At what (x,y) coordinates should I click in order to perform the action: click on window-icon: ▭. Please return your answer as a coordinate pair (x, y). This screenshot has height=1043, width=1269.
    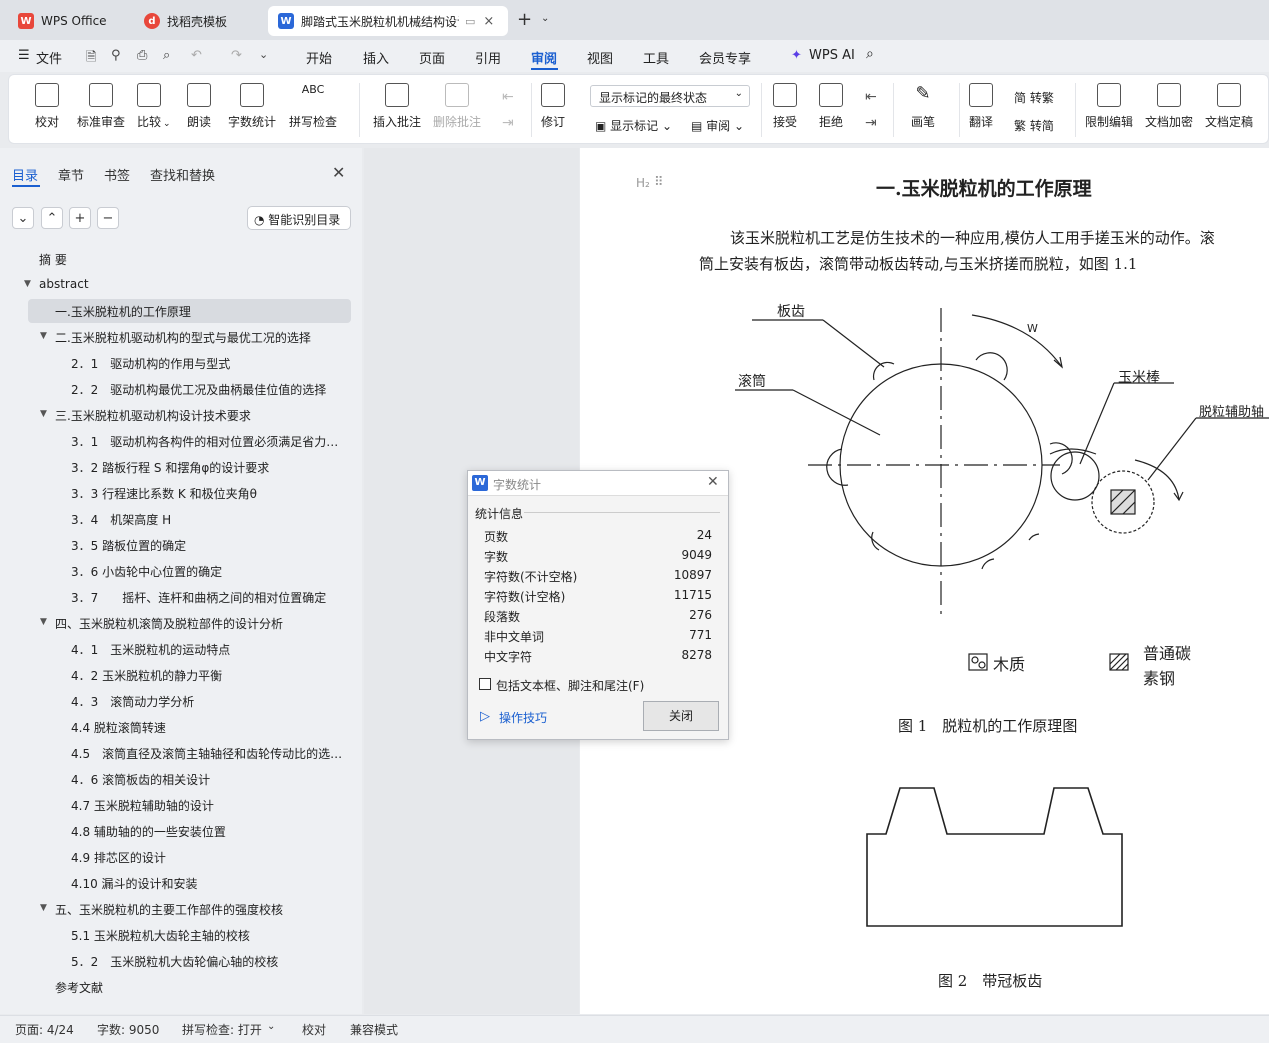
    Looking at the image, I should click on (470, 21).